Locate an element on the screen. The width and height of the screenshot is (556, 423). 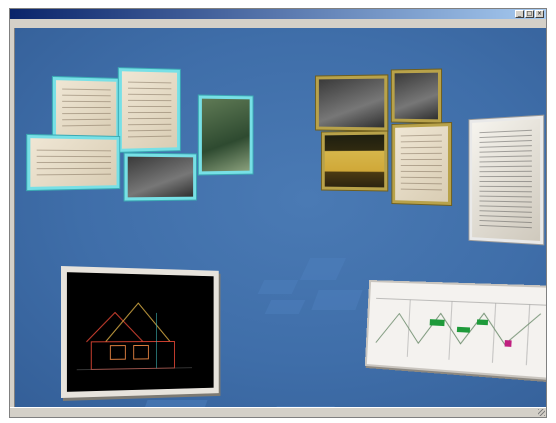
plan-drawing-panel is located at coordinates (73, 162).